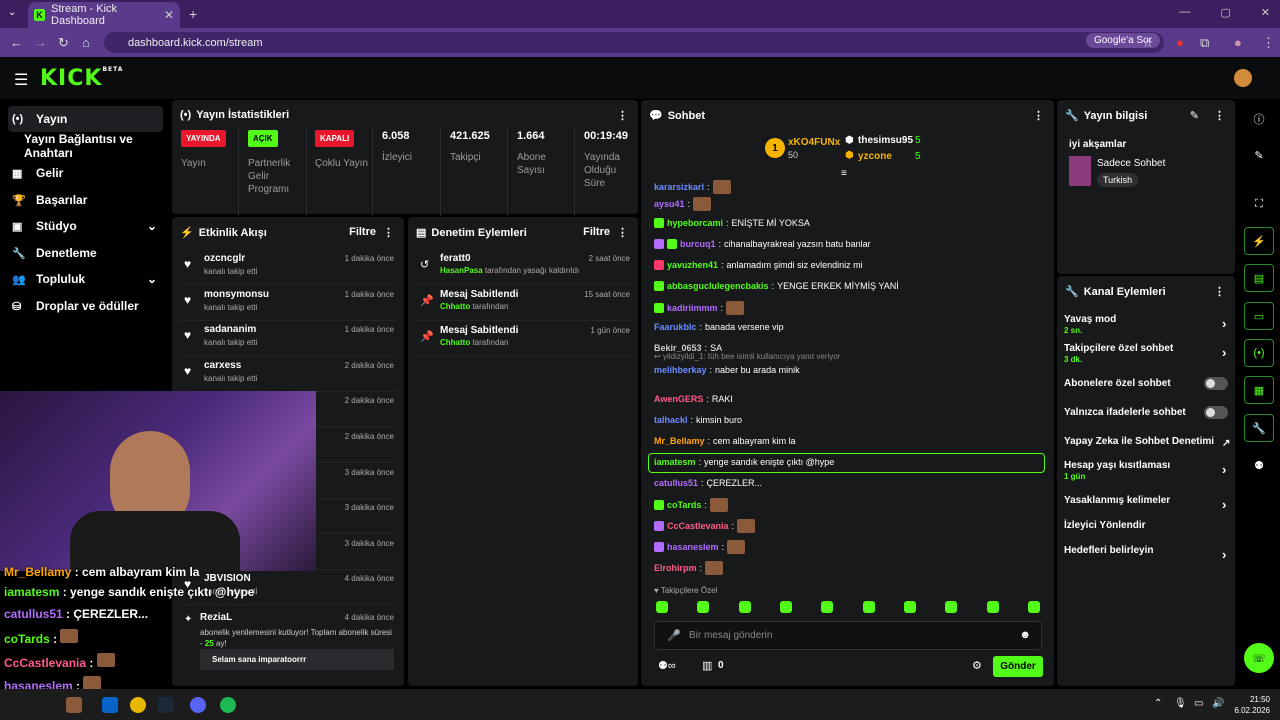 The width and height of the screenshot is (1280, 720). I want to click on pencil-icon: ✎, so click(1259, 155).